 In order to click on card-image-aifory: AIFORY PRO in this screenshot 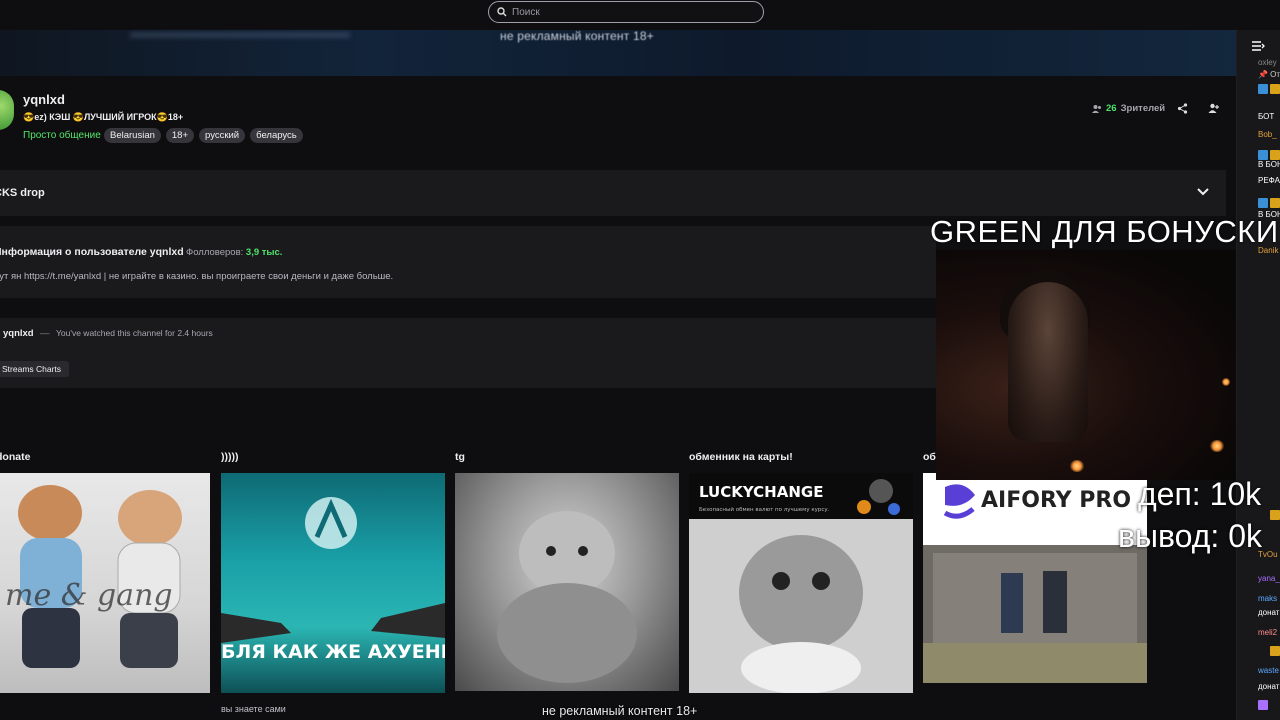, I will do `click(1035, 578)`.